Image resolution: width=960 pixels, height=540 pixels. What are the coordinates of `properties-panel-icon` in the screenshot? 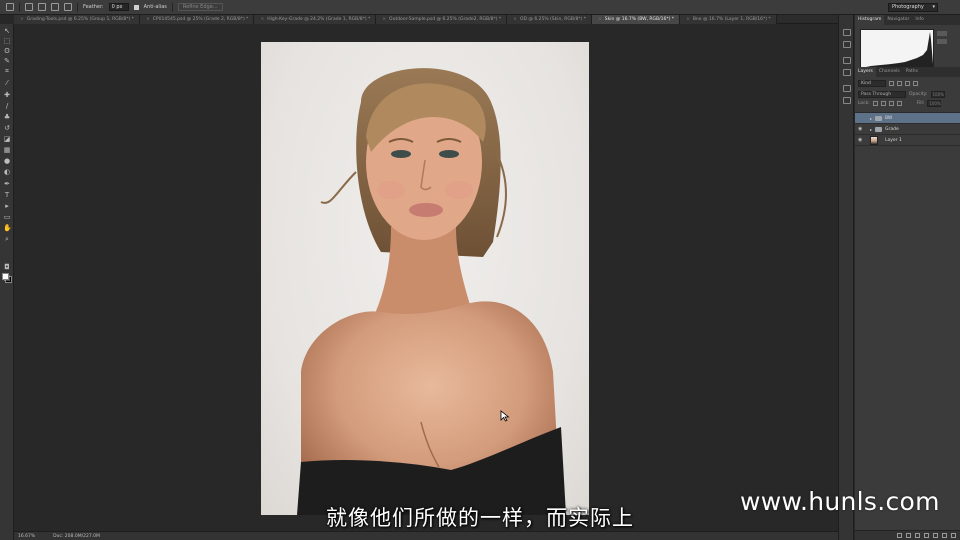 It's located at (847, 72).